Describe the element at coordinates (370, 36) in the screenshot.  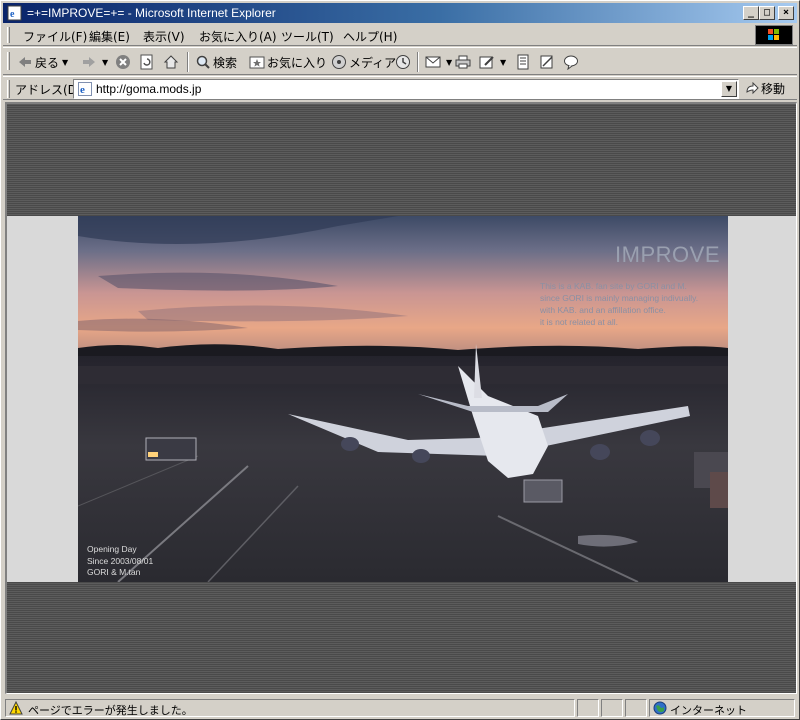
I see `menu-help: ヘルプ(H)` at that location.